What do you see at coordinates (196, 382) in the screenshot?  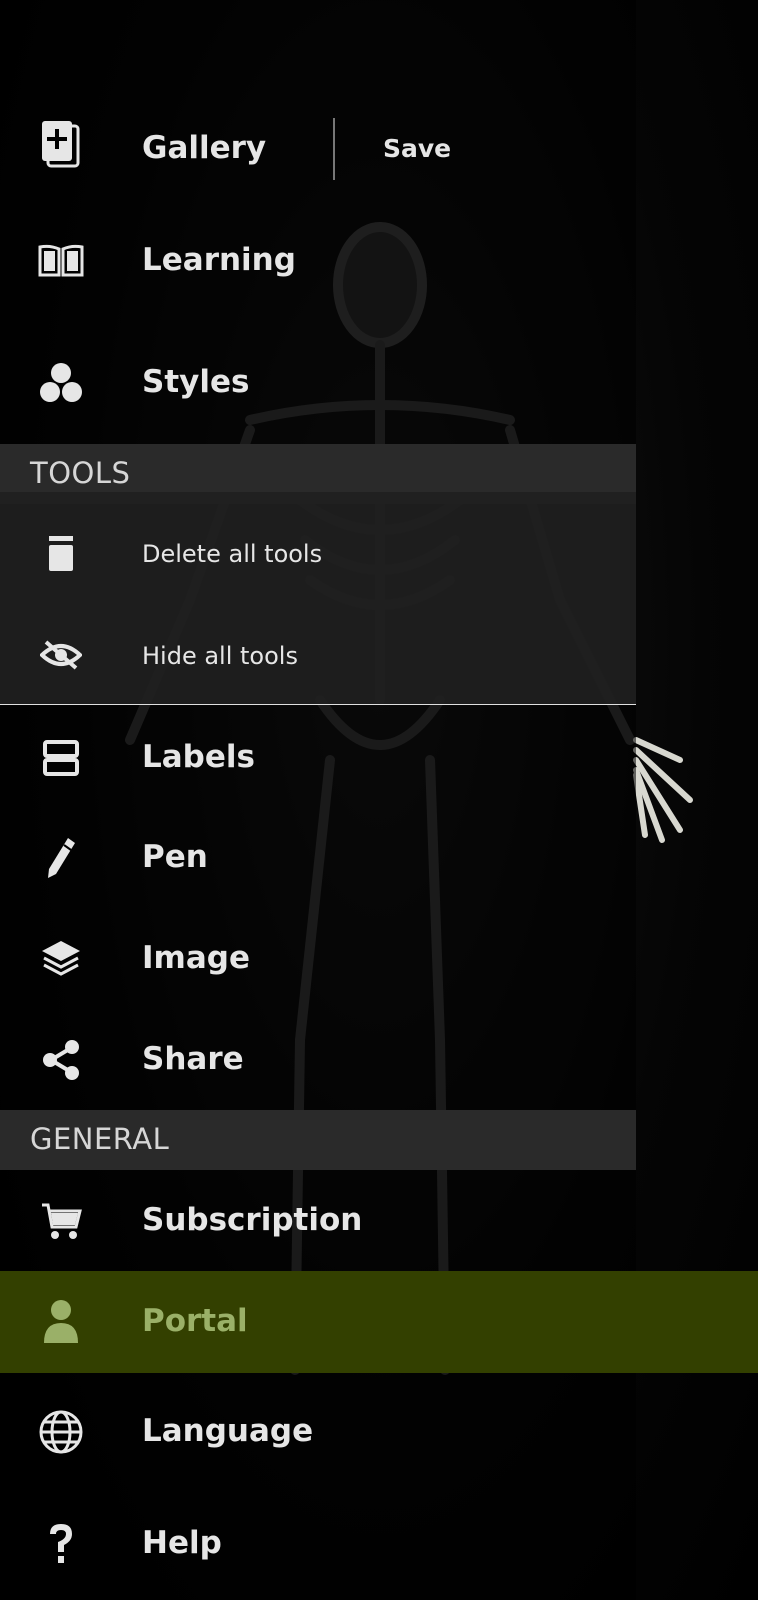 I see `menu-item-label: Styles` at bounding box center [196, 382].